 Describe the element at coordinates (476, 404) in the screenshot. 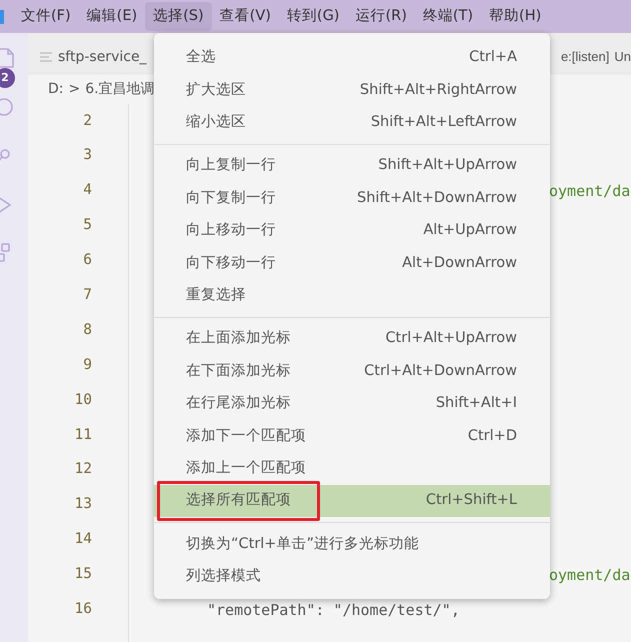

I see `shortcut-text: Shift+Alt+I` at that location.